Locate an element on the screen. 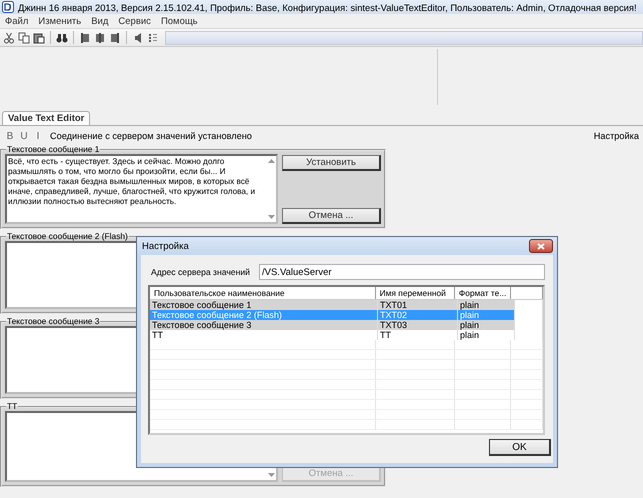 Image resolution: width=643 pixels, height=498 pixels. group-title: Текстовое сообщение 2 (Flash) is located at coordinates (67, 236).